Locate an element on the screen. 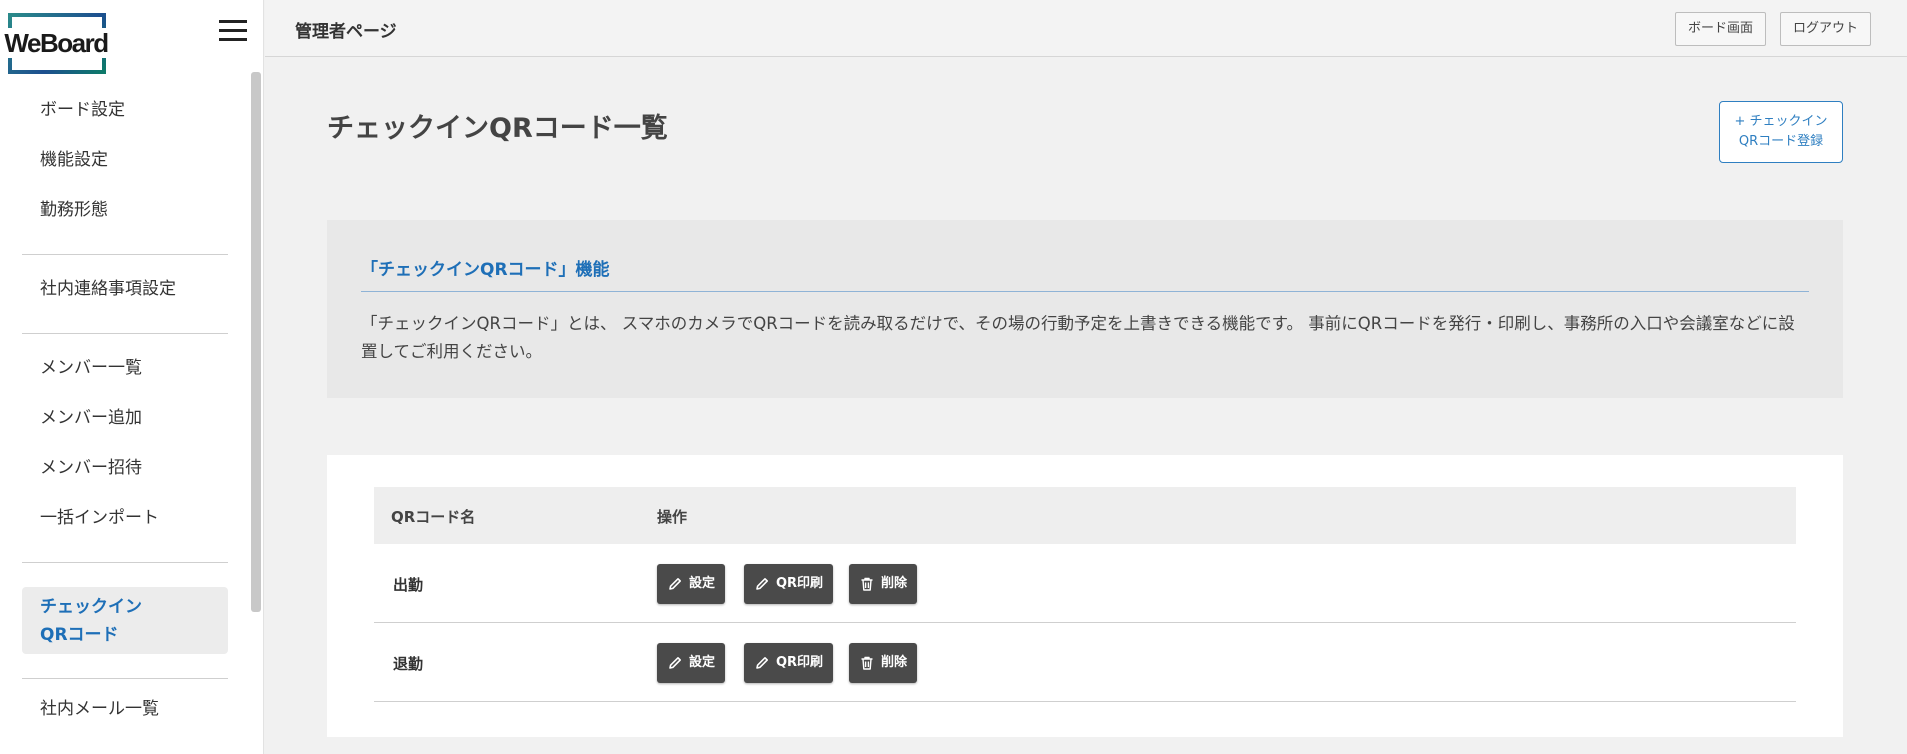 The height and width of the screenshot is (754, 1907). hamburger-icon is located at coordinates (233, 31).